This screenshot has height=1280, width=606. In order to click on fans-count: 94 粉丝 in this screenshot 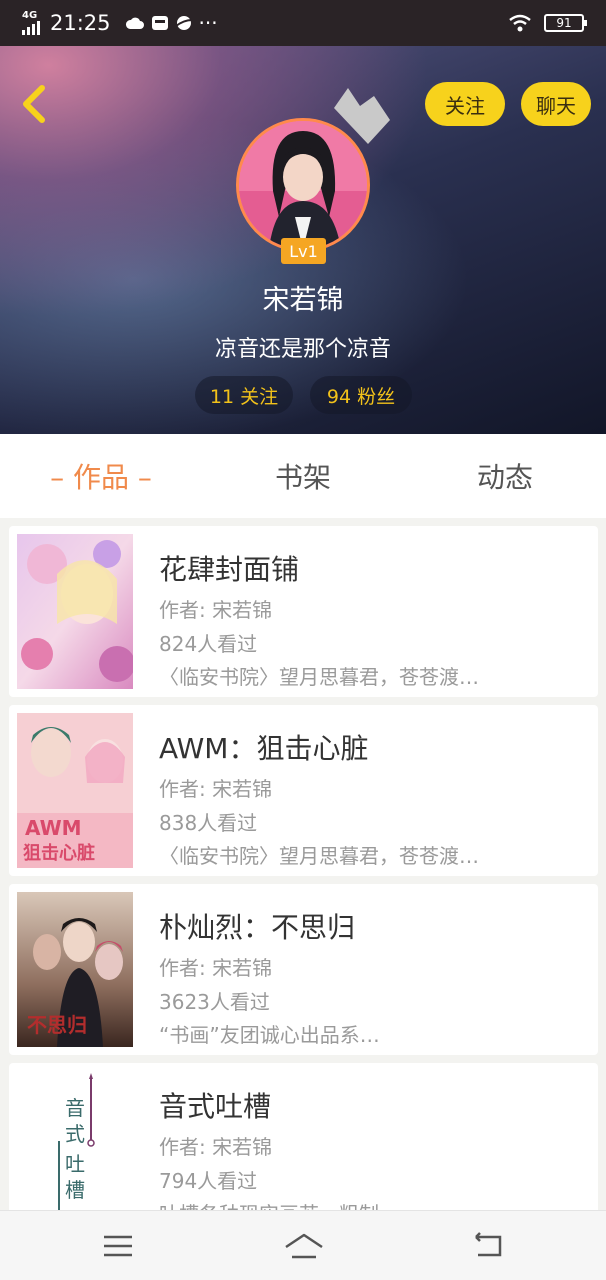, I will do `click(361, 395)`.